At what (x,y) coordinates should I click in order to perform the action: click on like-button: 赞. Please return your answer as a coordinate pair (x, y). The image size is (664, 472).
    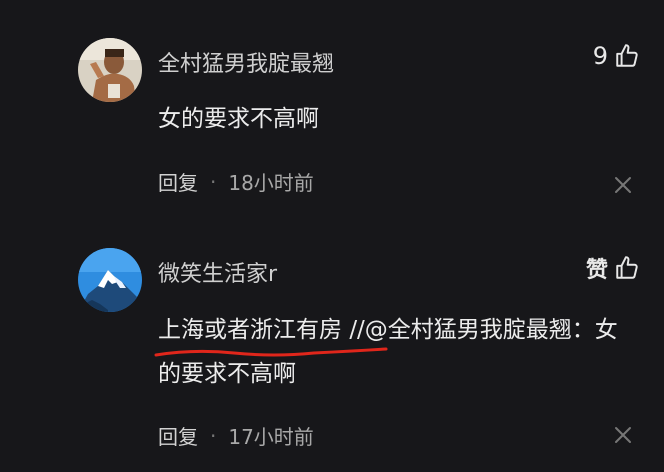
    Looking at the image, I should click on (613, 268).